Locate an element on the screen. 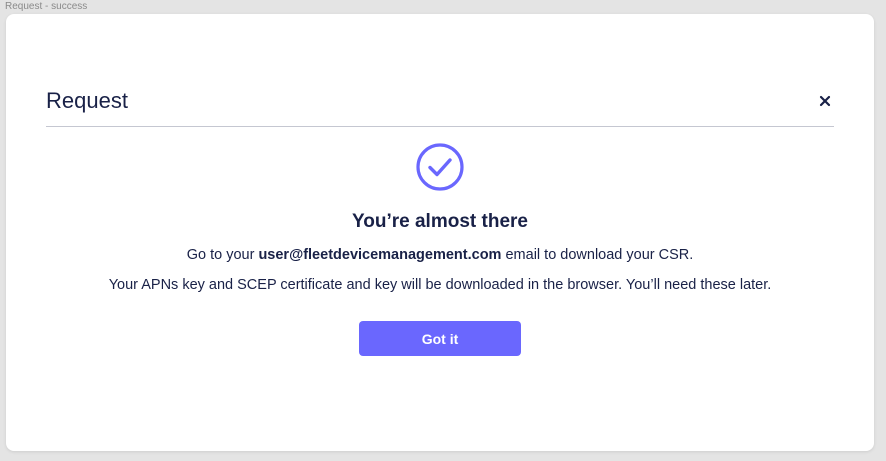  modal-title: Request is located at coordinates (87, 100).